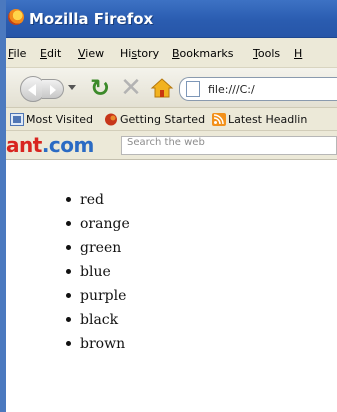 Image resolution: width=337 pixels, height=412 pixels. What do you see at coordinates (98, 200) in the screenshot?
I see `list-item: red` at bounding box center [98, 200].